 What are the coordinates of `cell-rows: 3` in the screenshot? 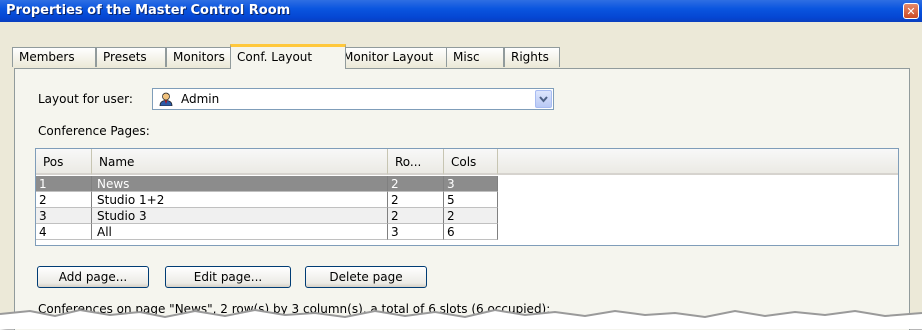 It's located at (416, 232).